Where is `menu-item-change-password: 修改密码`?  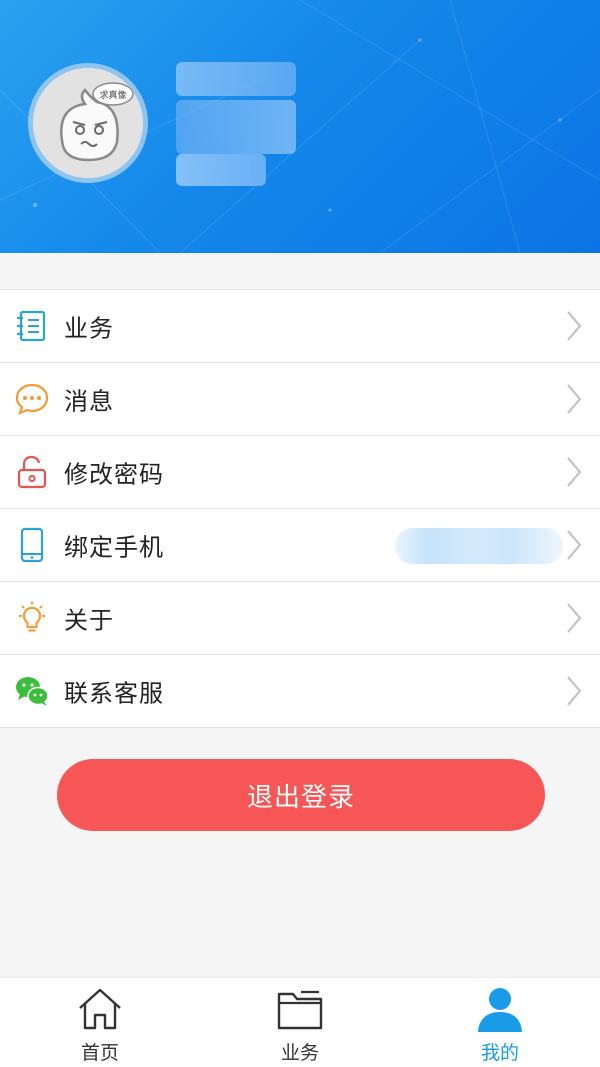
menu-item-change-password: 修改密码 is located at coordinates (300, 472).